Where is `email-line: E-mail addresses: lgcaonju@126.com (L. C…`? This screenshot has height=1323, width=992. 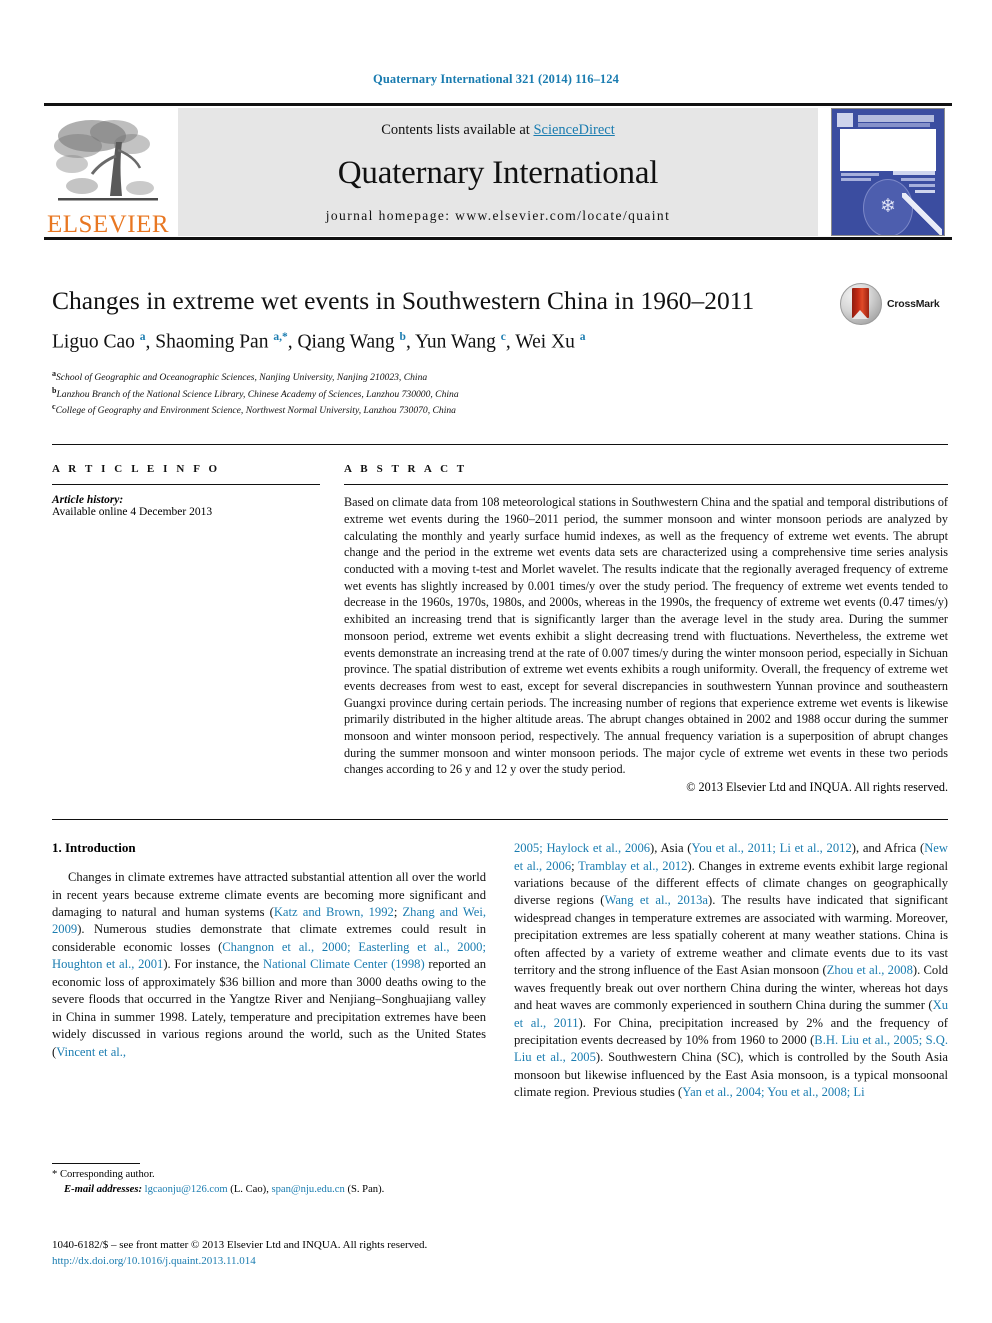
email-line: E-mail addresses: lgcaonju@126.com (L. C… is located at coordinates (256, 1190).